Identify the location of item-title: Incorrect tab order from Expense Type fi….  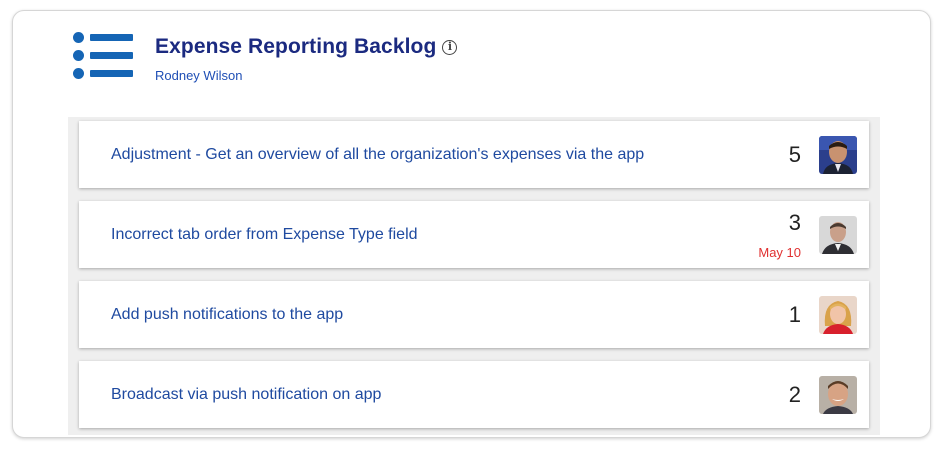
(264, 235).